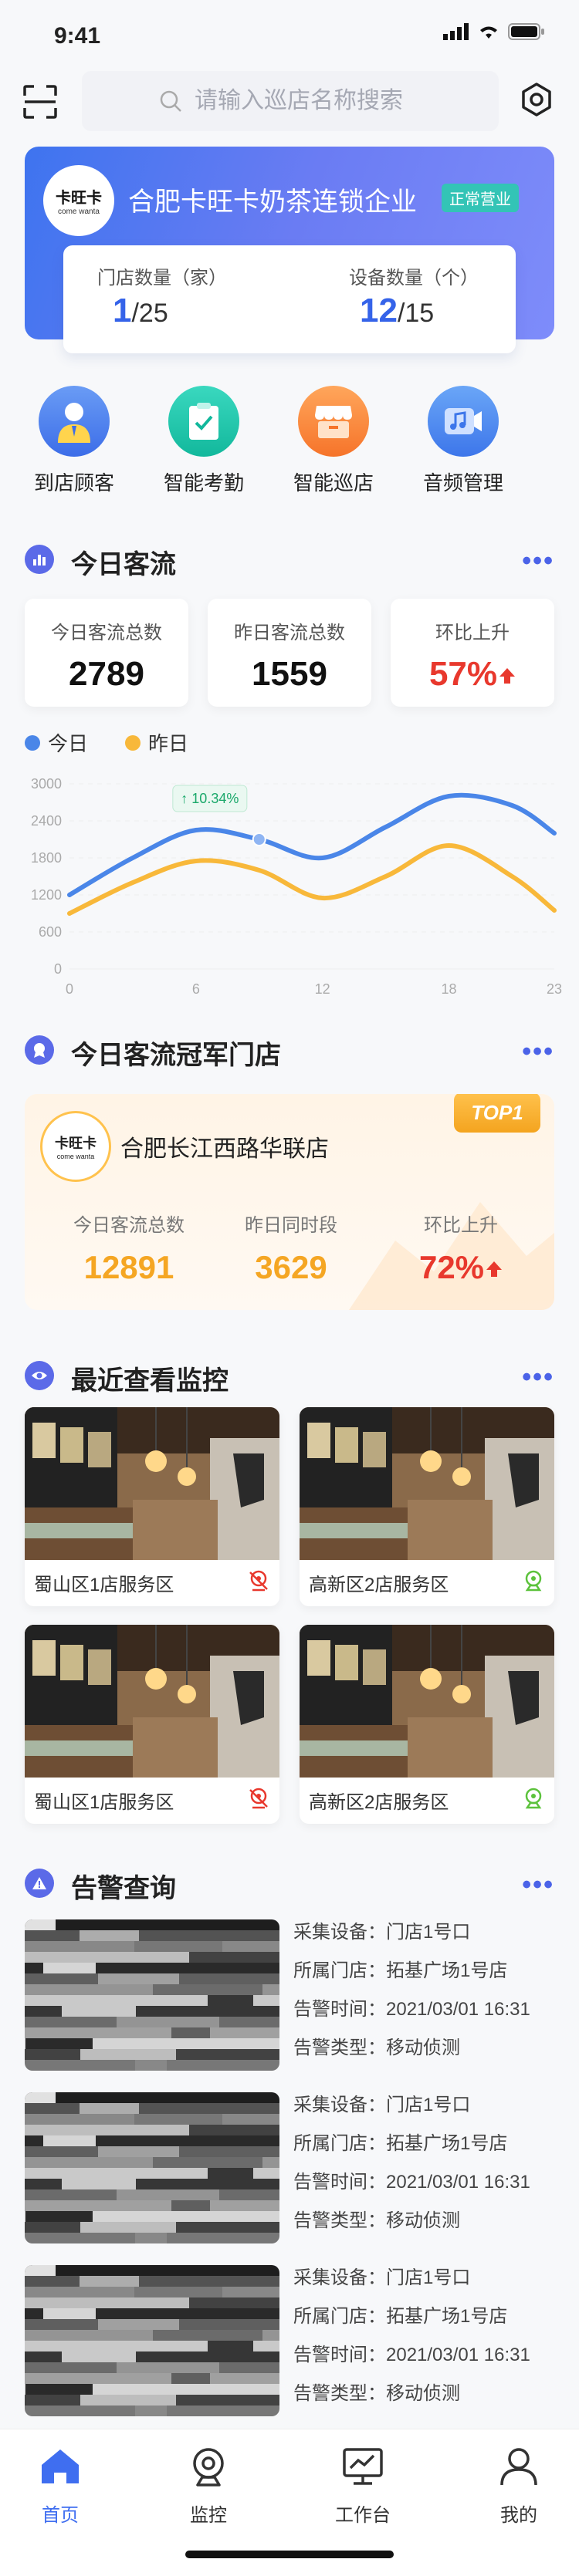 This screenshot has height=2576, width=579. I want to click on quick-action-label: 智能考勤, so click(203, 483).